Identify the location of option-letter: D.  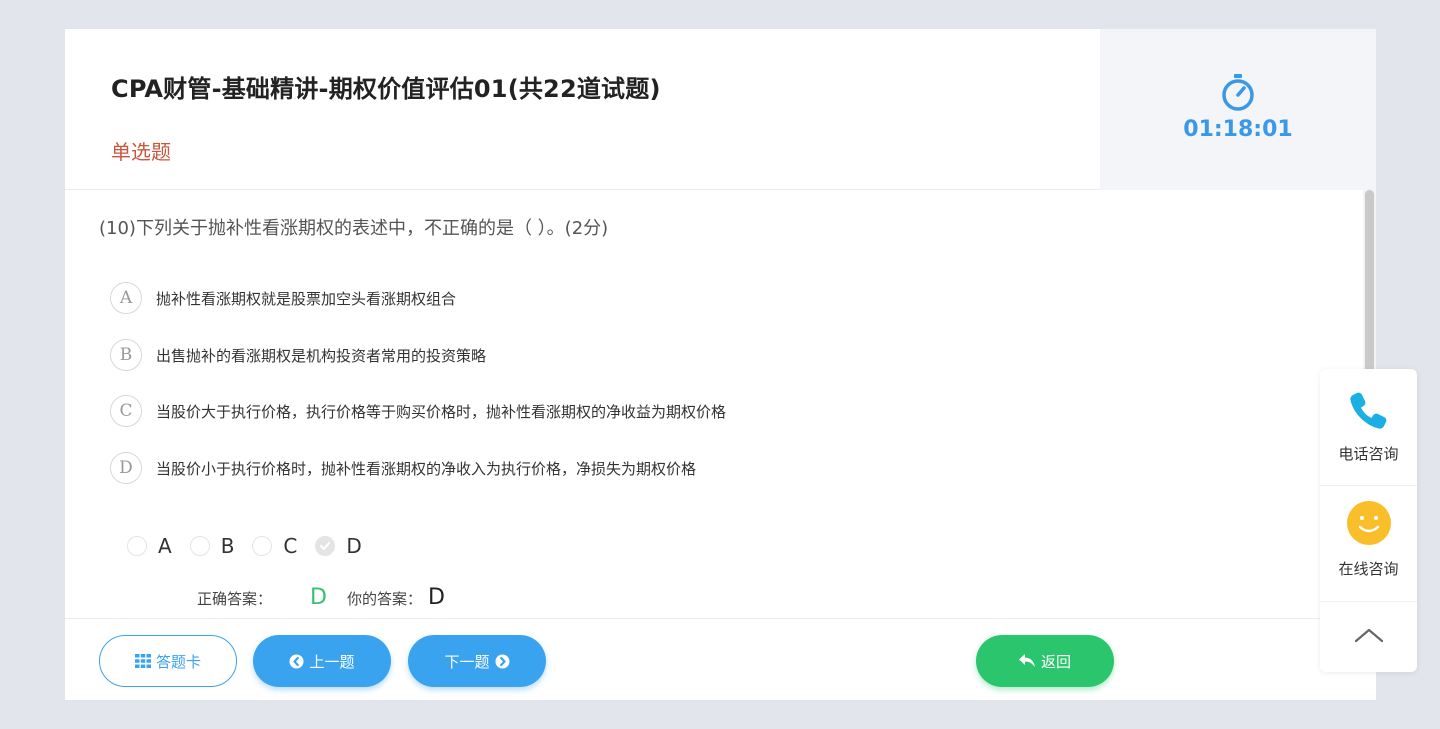
(126, 468).